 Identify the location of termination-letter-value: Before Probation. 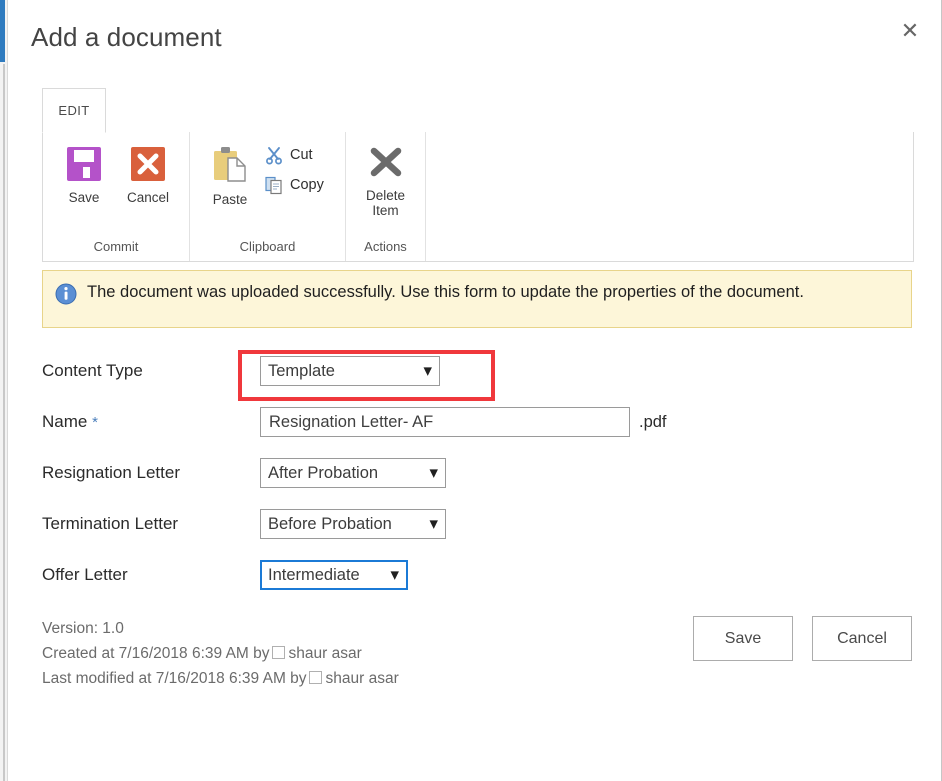
(330, 523).